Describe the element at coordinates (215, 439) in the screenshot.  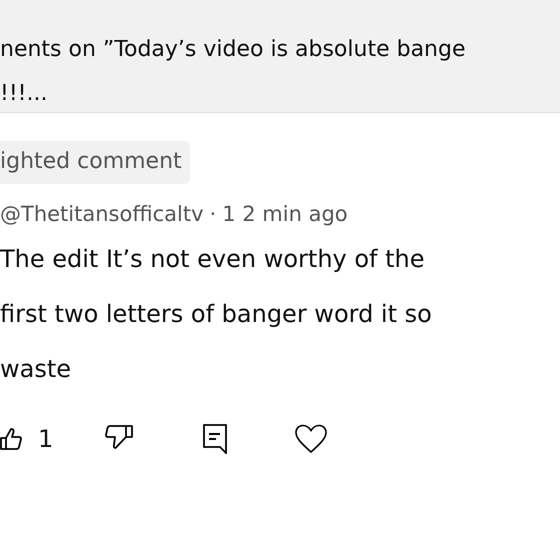
I see `comment-icon` at that location.